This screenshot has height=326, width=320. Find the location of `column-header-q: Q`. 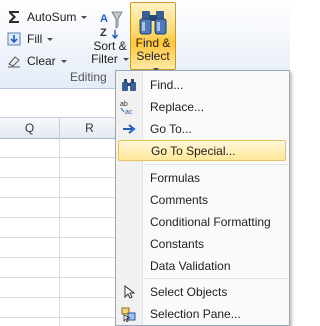

column-header-q: Q is located at coordinates (30, 128).